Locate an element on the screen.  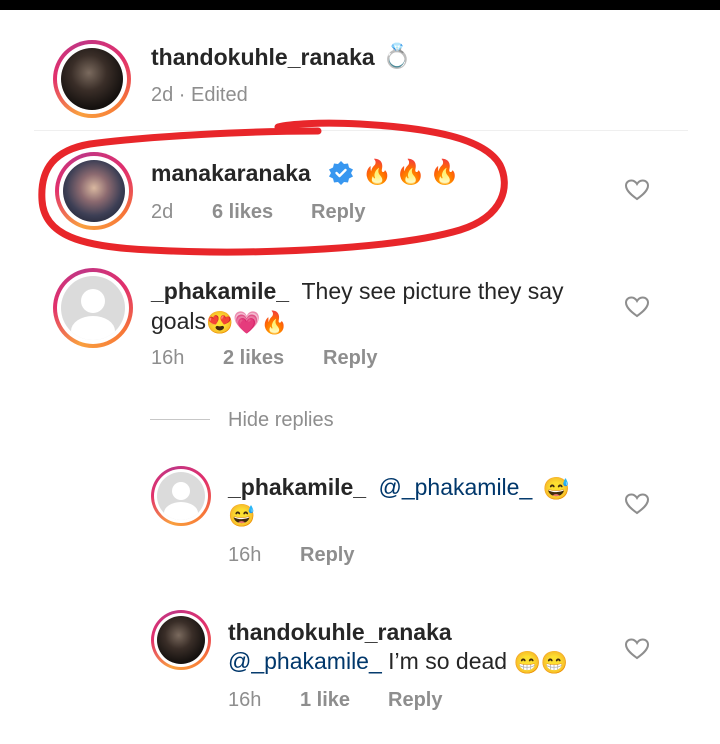
comment-text: _phakamile_ They see picture they say is located at coordinates (357, 291).